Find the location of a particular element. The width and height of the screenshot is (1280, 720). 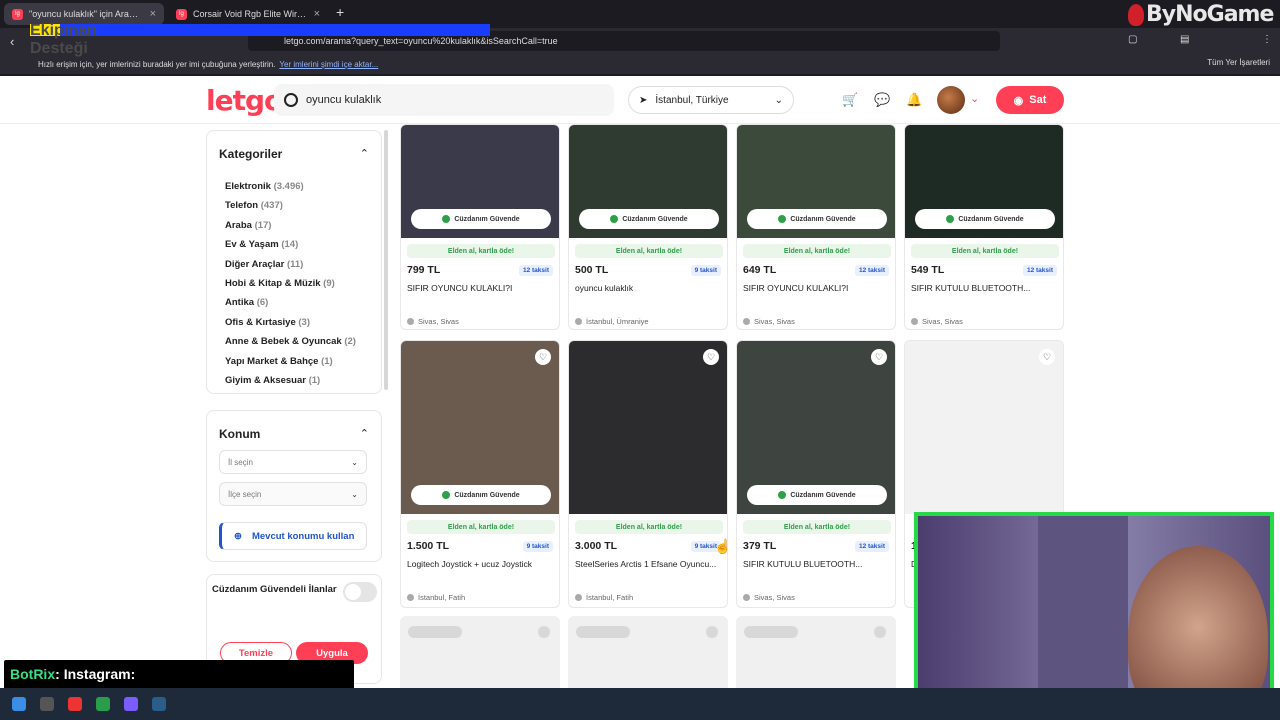

flame-icon is located at coordinates (1136, 14).